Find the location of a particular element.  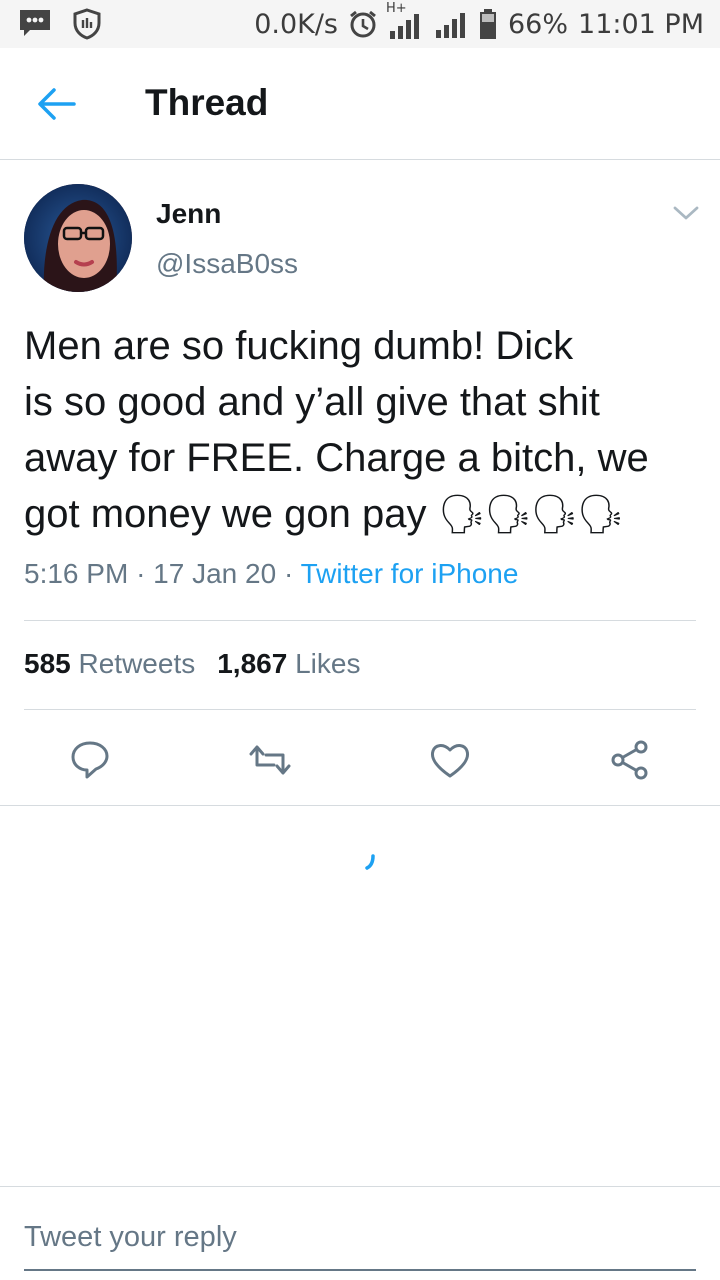

likes-stat: 1,867 Likes is located at coordinates (288, 663).